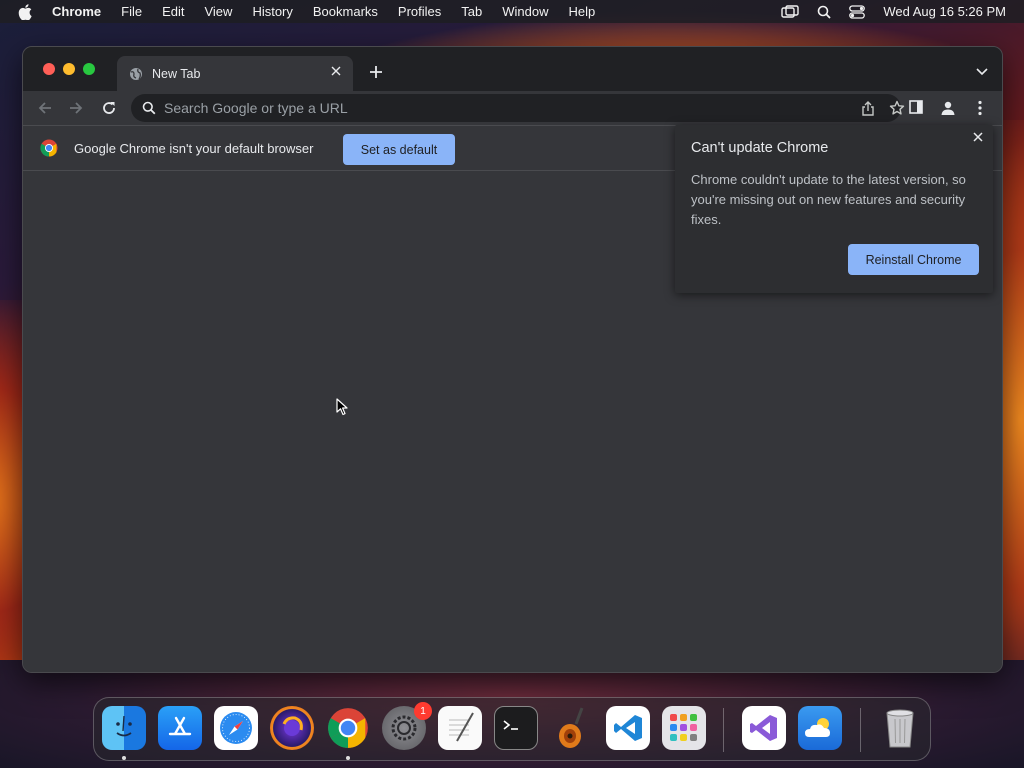  Describe the element at coordinates (790, 11) in the screenshot. I see `screen-mirroring-icon` at that location.